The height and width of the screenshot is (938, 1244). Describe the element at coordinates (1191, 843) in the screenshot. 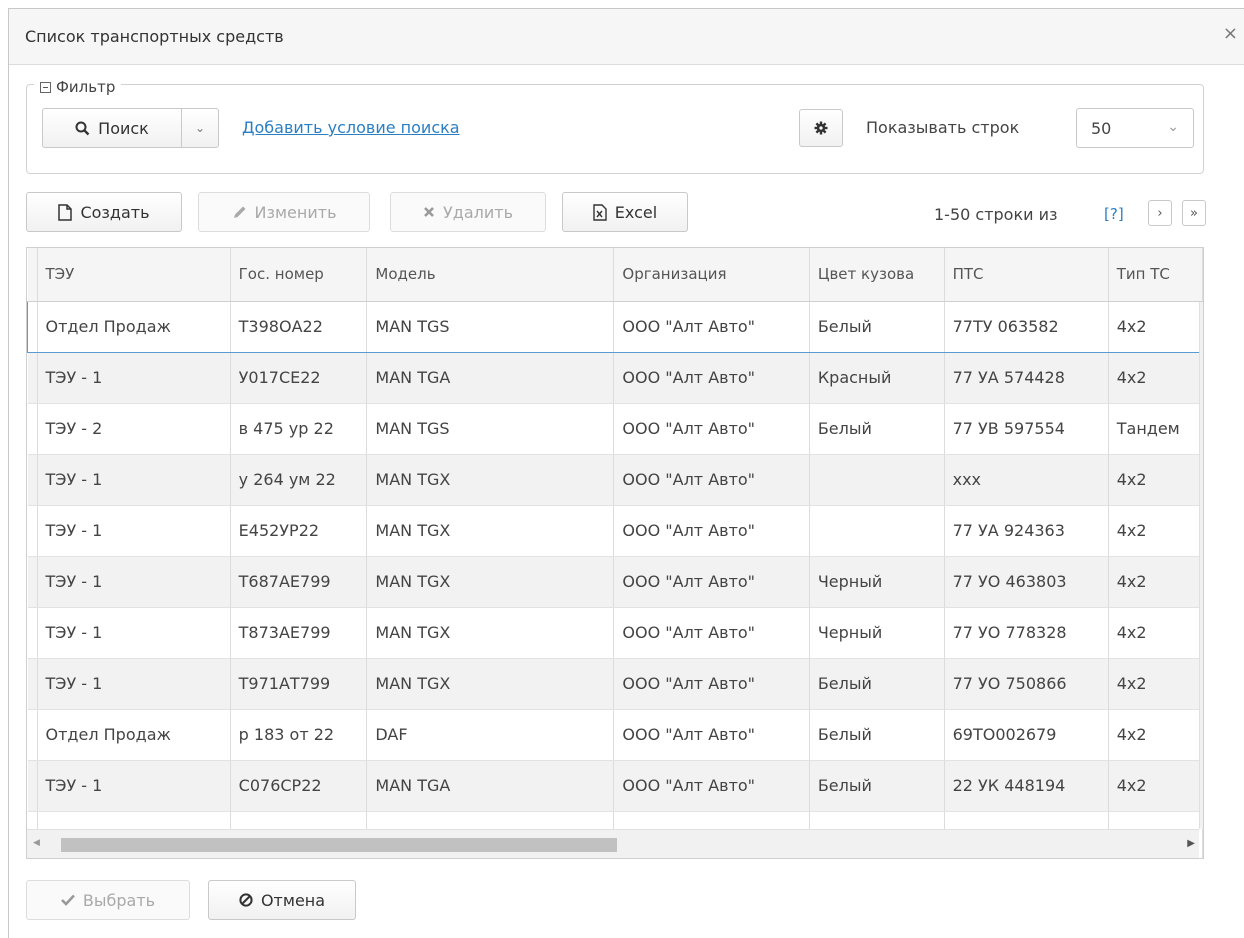

I see `scroll-right-icon: ▶` at that location.